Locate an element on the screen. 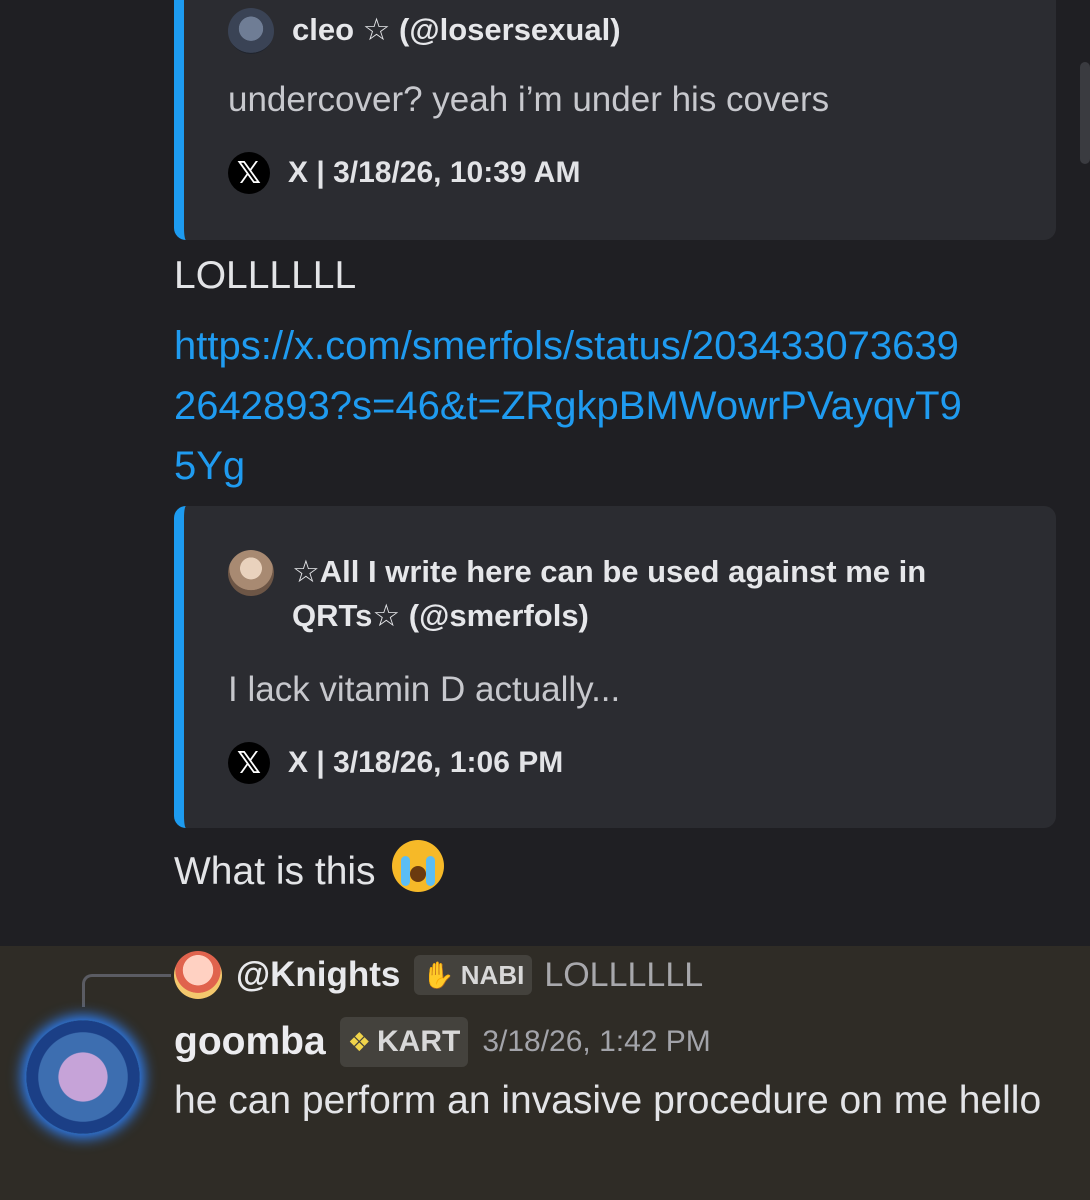 This screenshot has width=1090, height=1200. message-text: LOLLLLLL is located at coordinates (265, 275).